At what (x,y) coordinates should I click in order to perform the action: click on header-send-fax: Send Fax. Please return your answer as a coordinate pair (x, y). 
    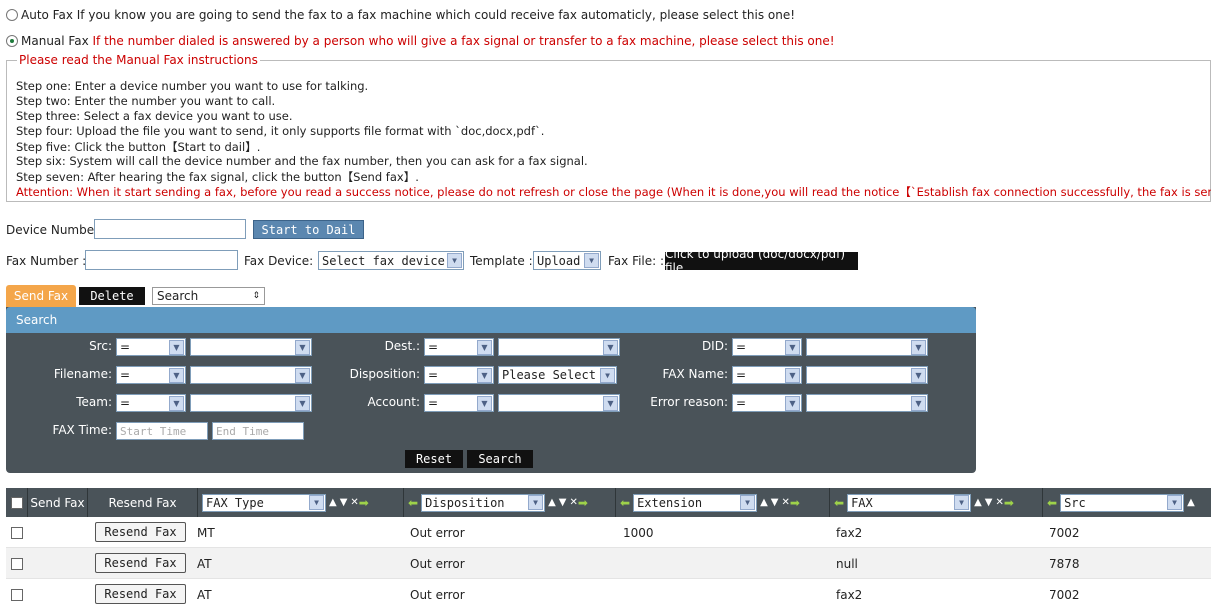
    Looking at the image, I should click on (58, 502).